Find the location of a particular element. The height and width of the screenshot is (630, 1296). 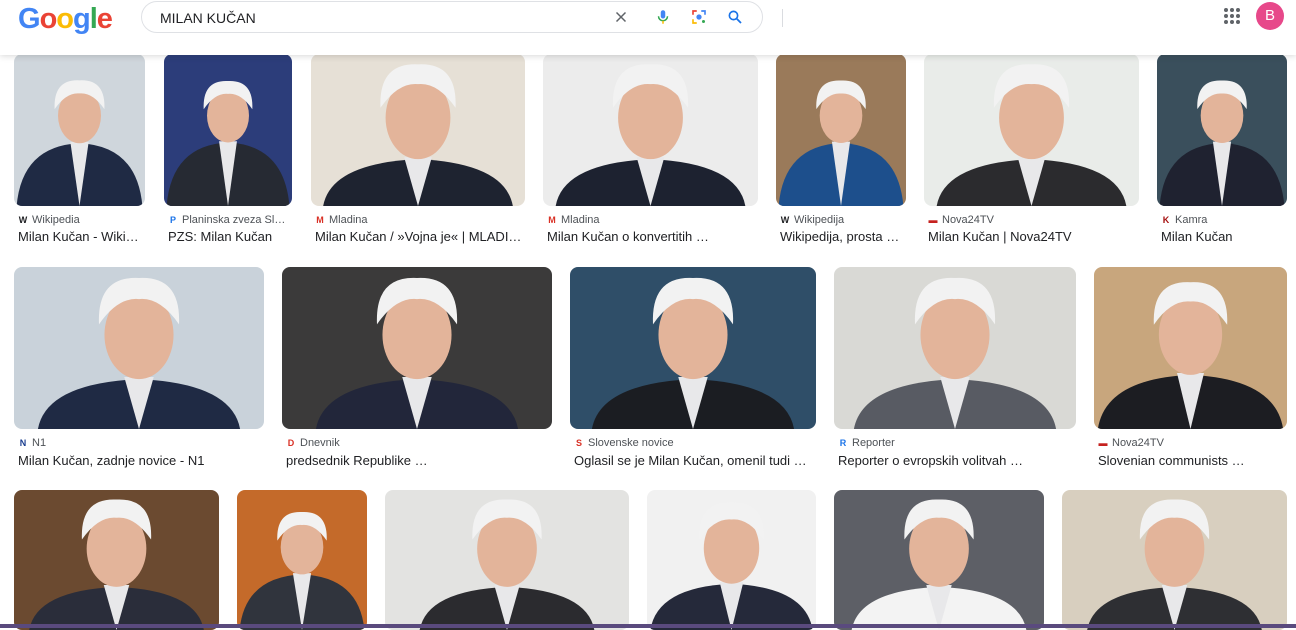

site-favicon-icon: K is located at coordinates (1166, 220).